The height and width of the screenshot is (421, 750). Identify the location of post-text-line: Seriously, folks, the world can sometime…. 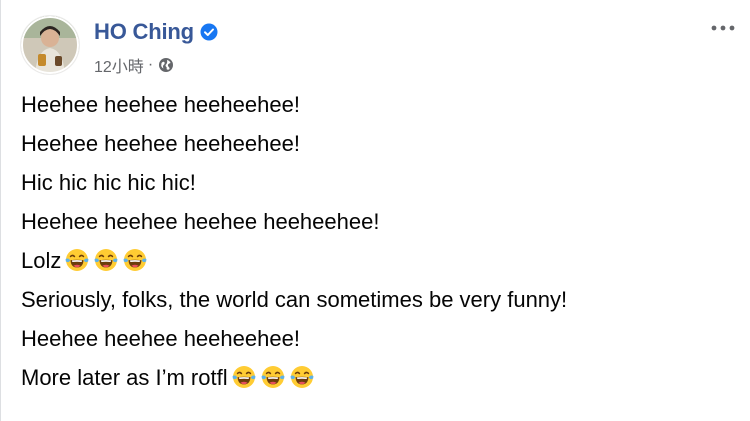
(376, 300).